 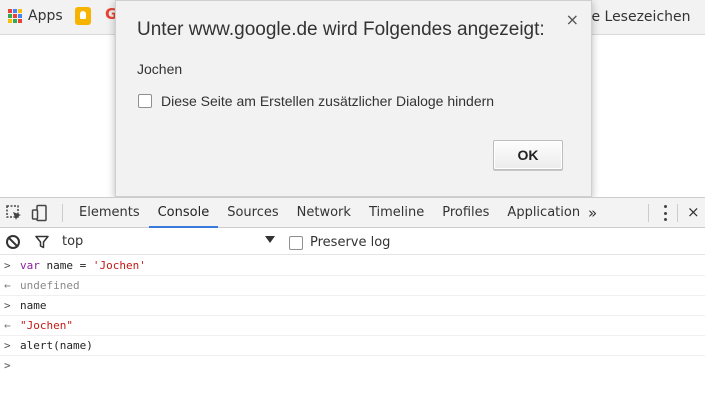 What do you see at coordinates (109, 213) in the screenshot?
I see `tab-elements: Elements` at bounding box center [109, 213].